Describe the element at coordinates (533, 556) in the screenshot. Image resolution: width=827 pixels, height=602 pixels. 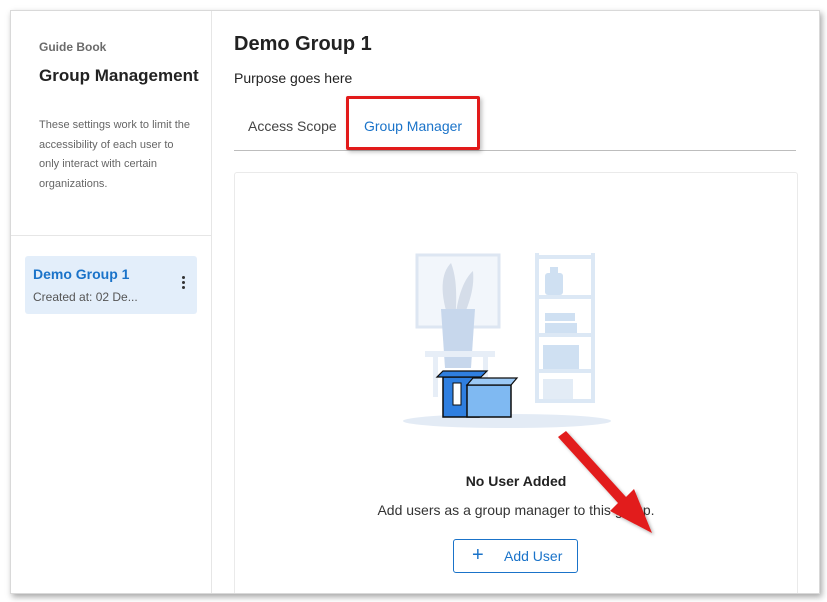
I see `add-user-label: Add User` at that location.